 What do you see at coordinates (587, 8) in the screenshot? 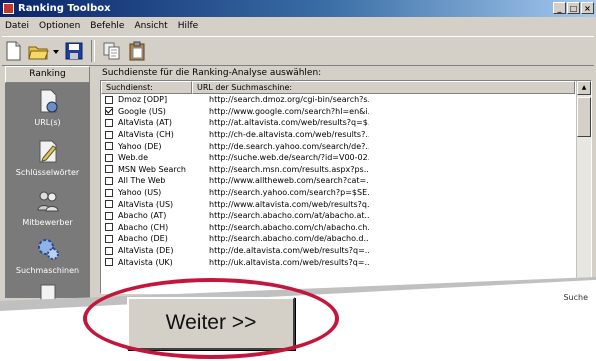
I see `close-button: ×` at bounding box center [587, 8].